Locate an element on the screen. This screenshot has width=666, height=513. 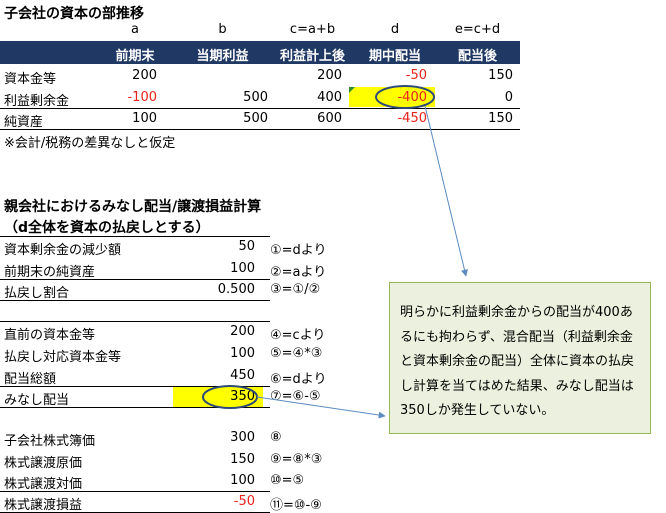
arrow-to-callout-top is located at coordinates (446, 191).